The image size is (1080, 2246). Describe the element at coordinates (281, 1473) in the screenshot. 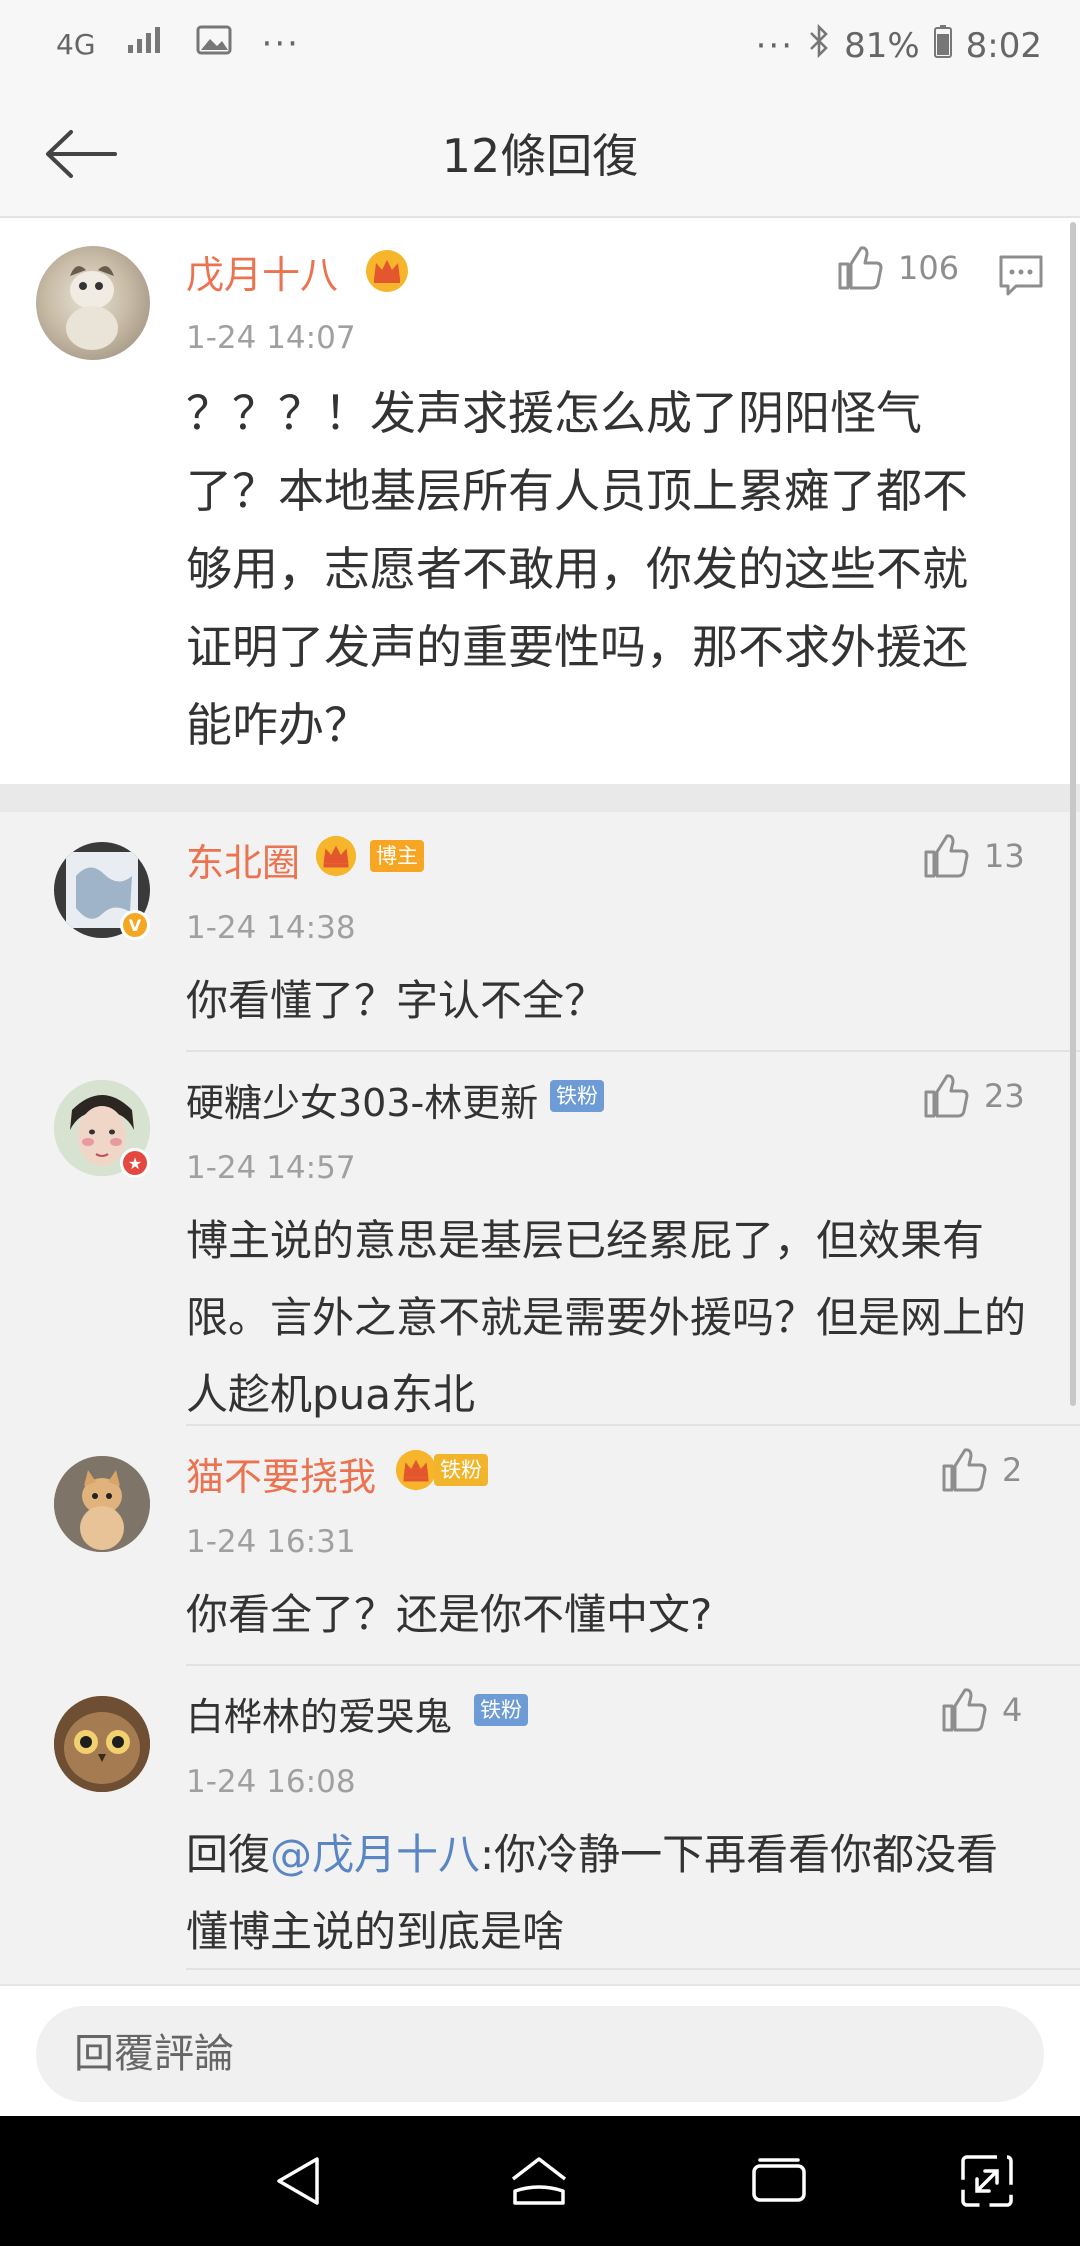

I see `username: 猫不要挠我` at that location.